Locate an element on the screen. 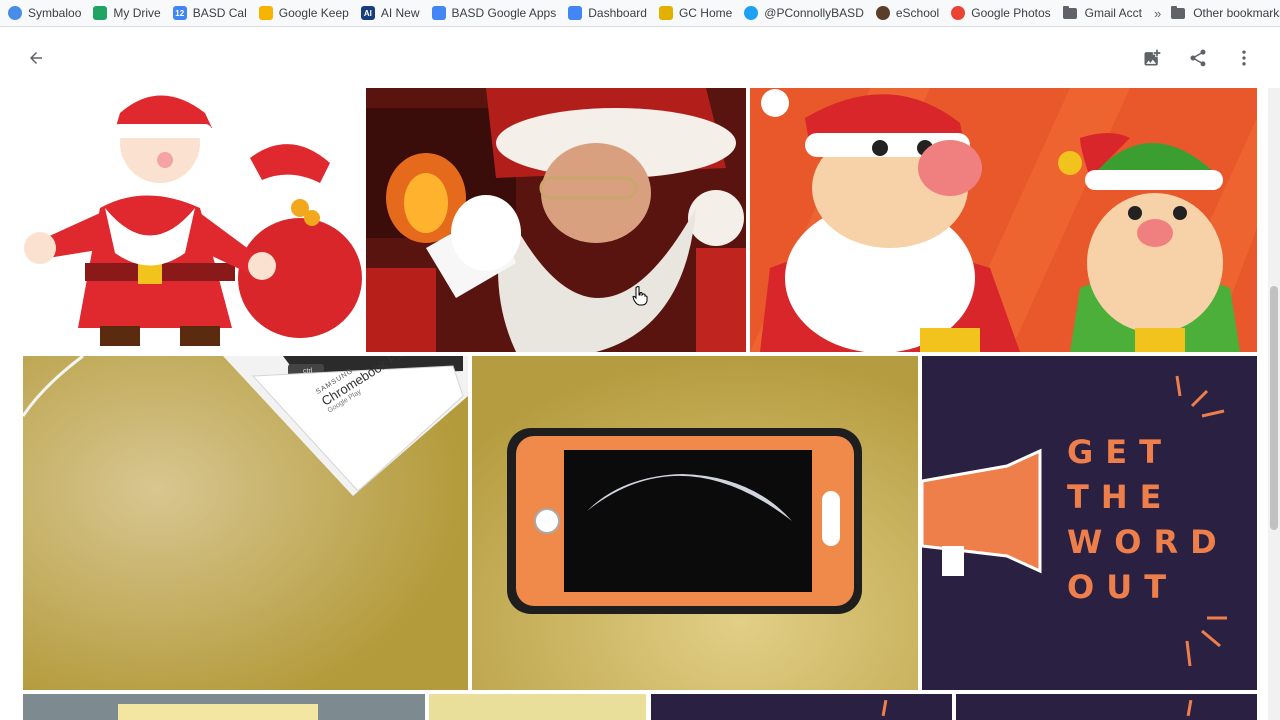 The height and width of the screenshot is (720, 1280). note-card-shape is located at coordinates (218, 712).